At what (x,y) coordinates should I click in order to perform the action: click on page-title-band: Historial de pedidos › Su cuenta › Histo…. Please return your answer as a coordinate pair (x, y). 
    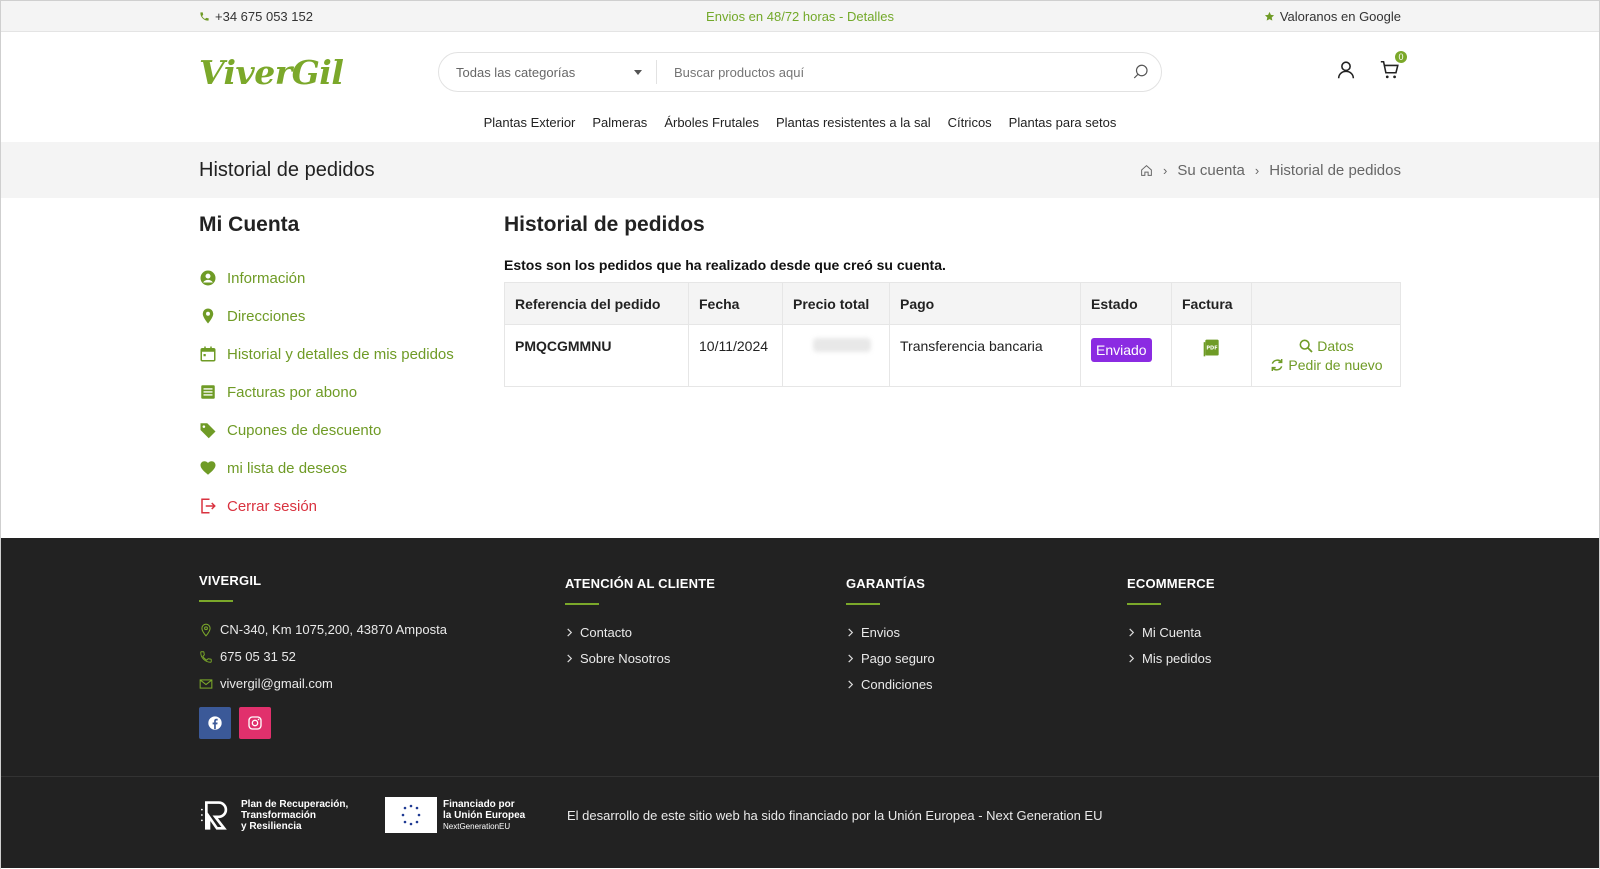
    Looking at the image, I should click on (800, 170).